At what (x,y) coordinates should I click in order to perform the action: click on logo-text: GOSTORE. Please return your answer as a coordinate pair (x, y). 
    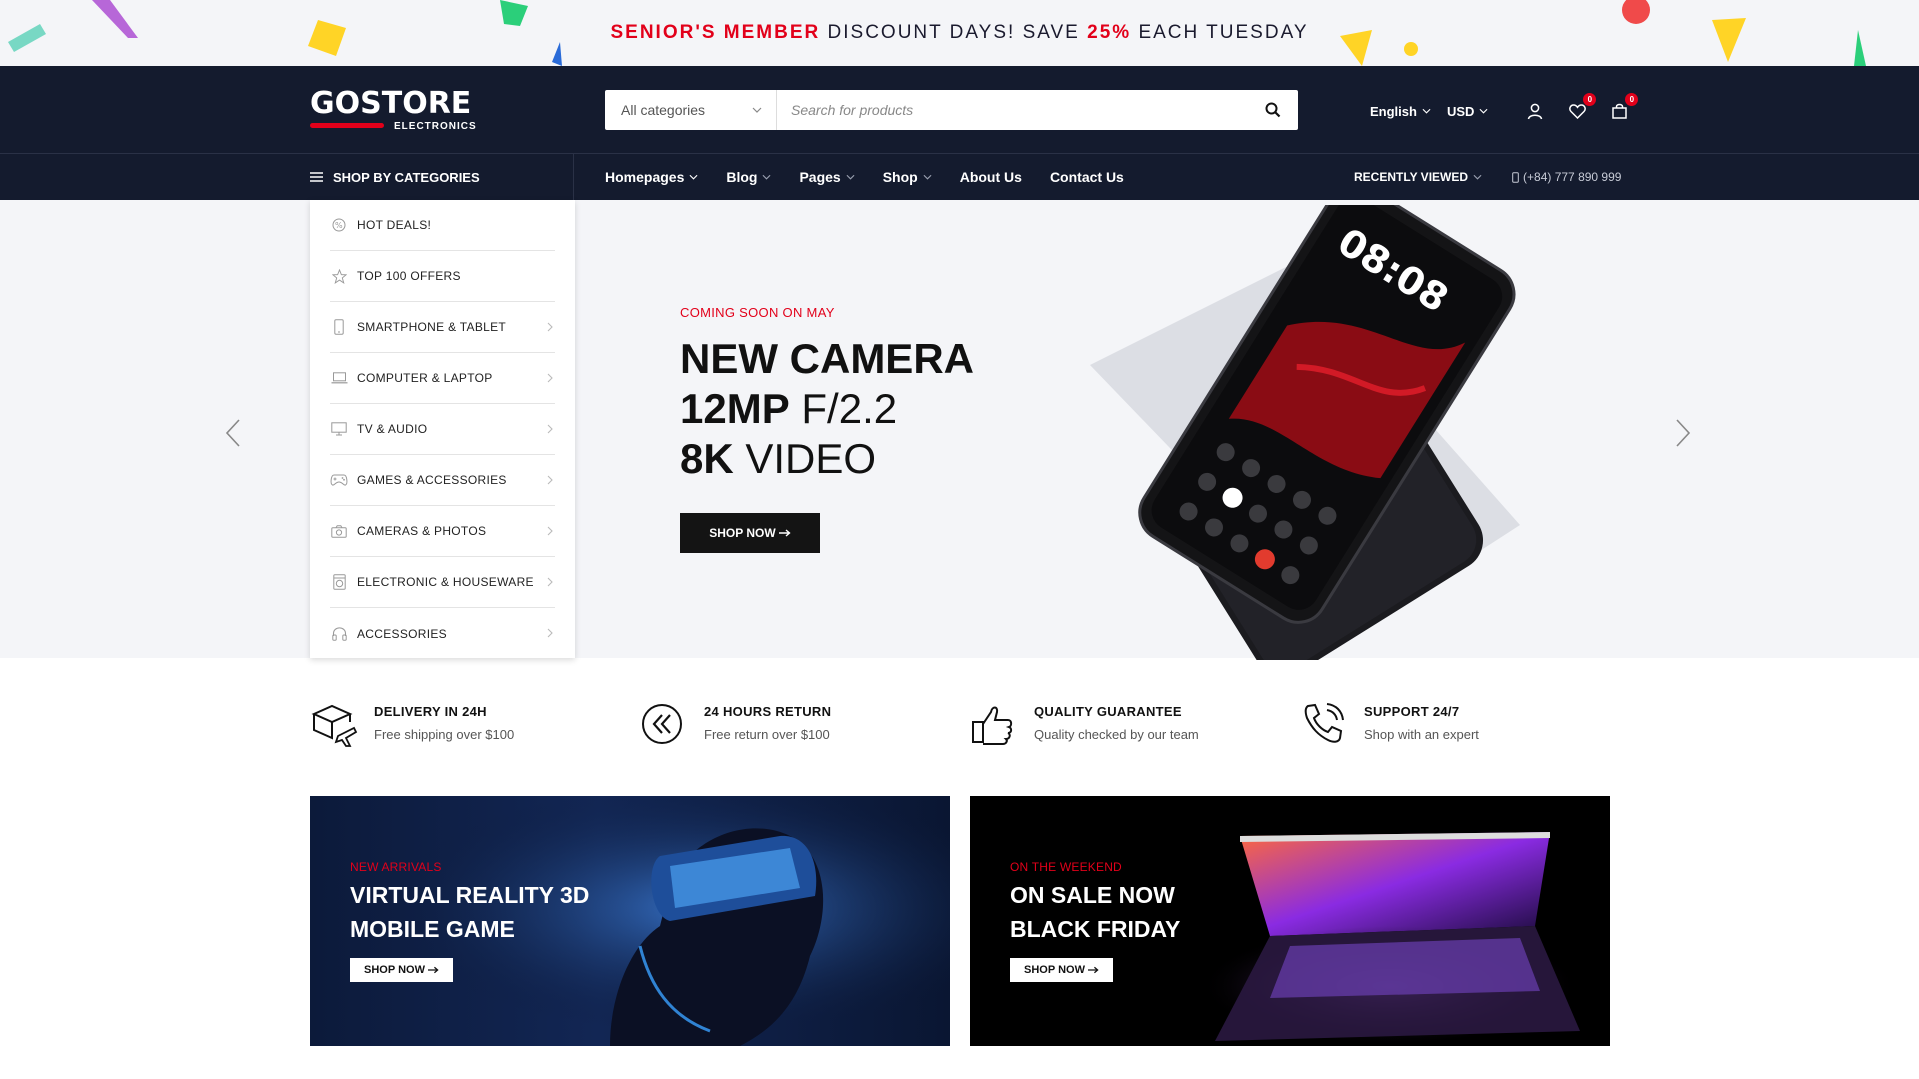
    Looking at the image, I should click on (391, 103).